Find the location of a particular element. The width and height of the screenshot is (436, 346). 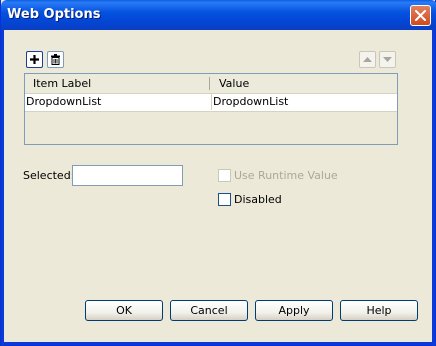

dialog-title: Web Options is located at coordinates (54, 14).